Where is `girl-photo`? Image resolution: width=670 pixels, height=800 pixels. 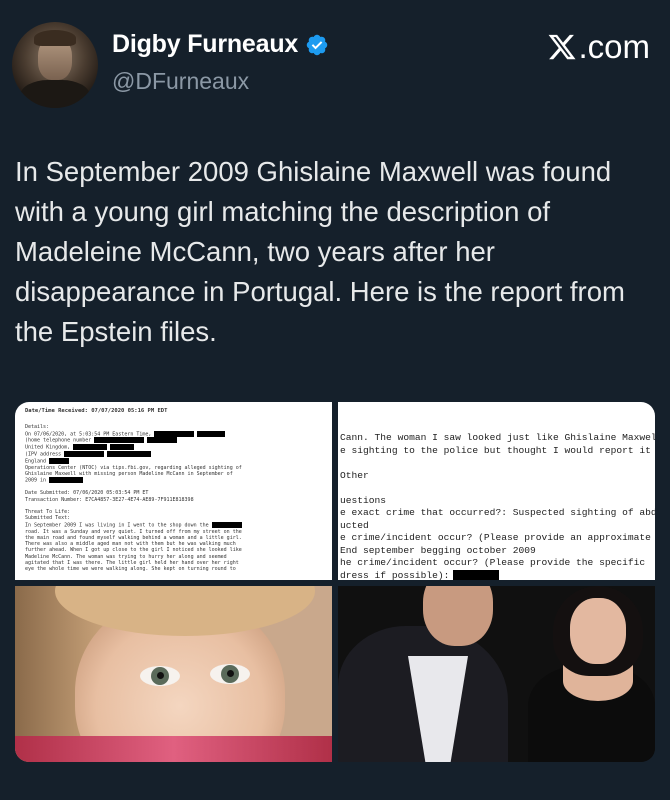 girl-photo is located at coordinates (173, 674).